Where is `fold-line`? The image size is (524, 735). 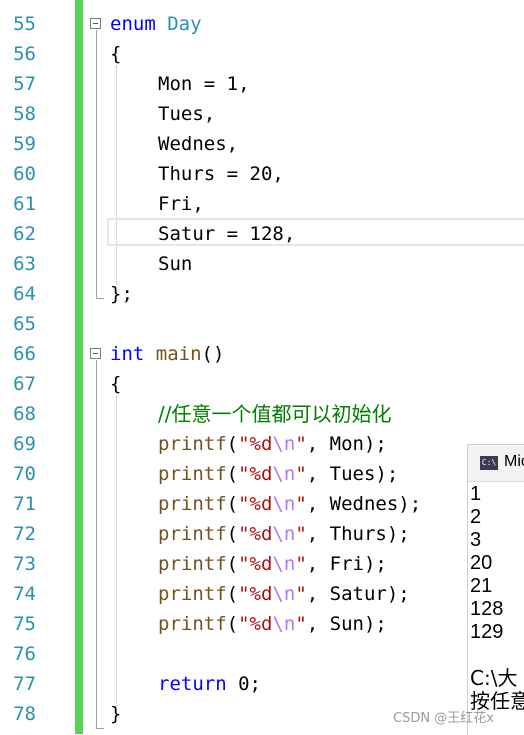
fold-line is located at coordinates (96, 164).